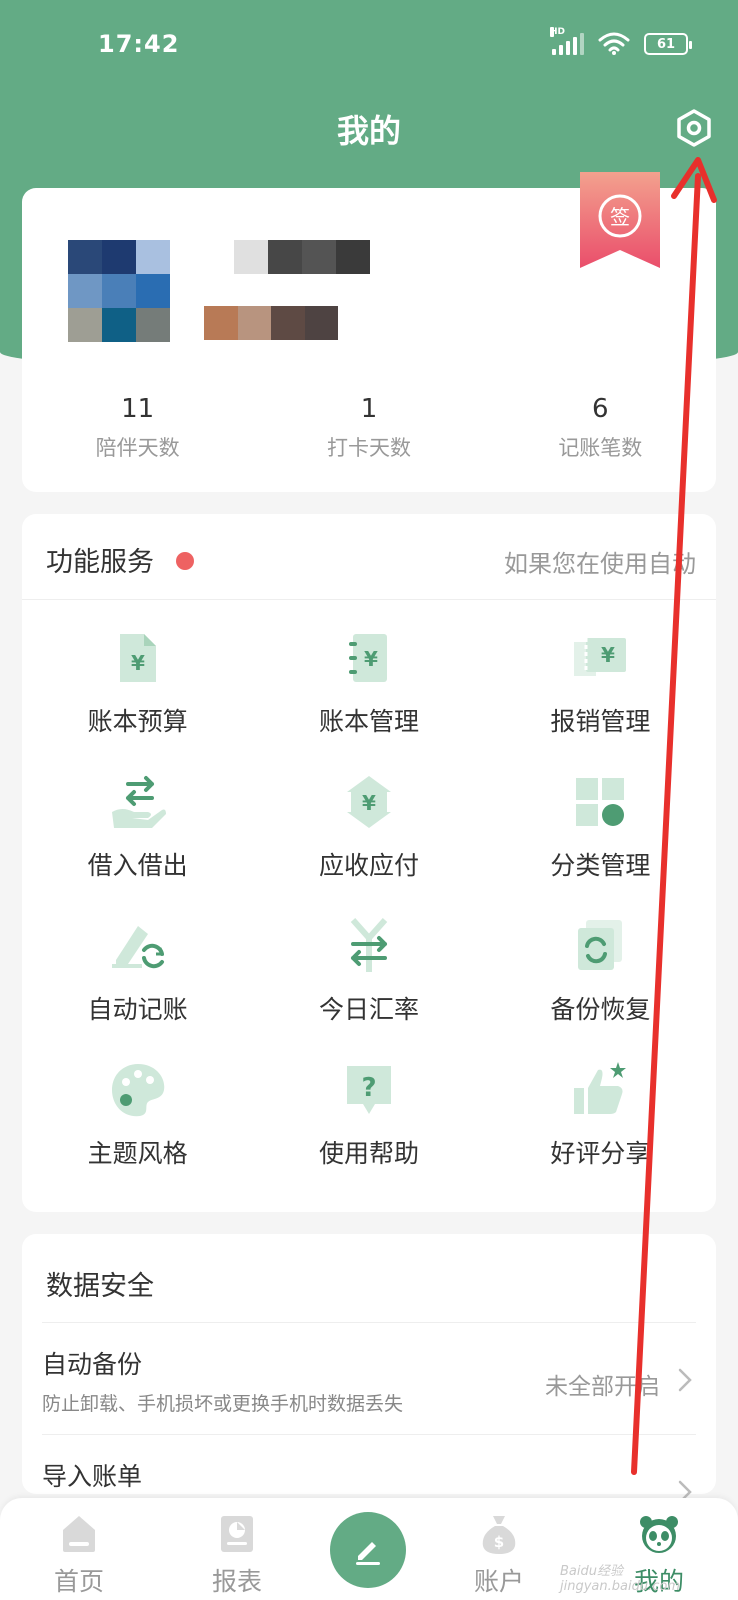 This screenshot has width=738, height=1600. Describe the element at coordinates (600, 448) in the screenshot. I see `stat-label: 记账笔数` at that location.